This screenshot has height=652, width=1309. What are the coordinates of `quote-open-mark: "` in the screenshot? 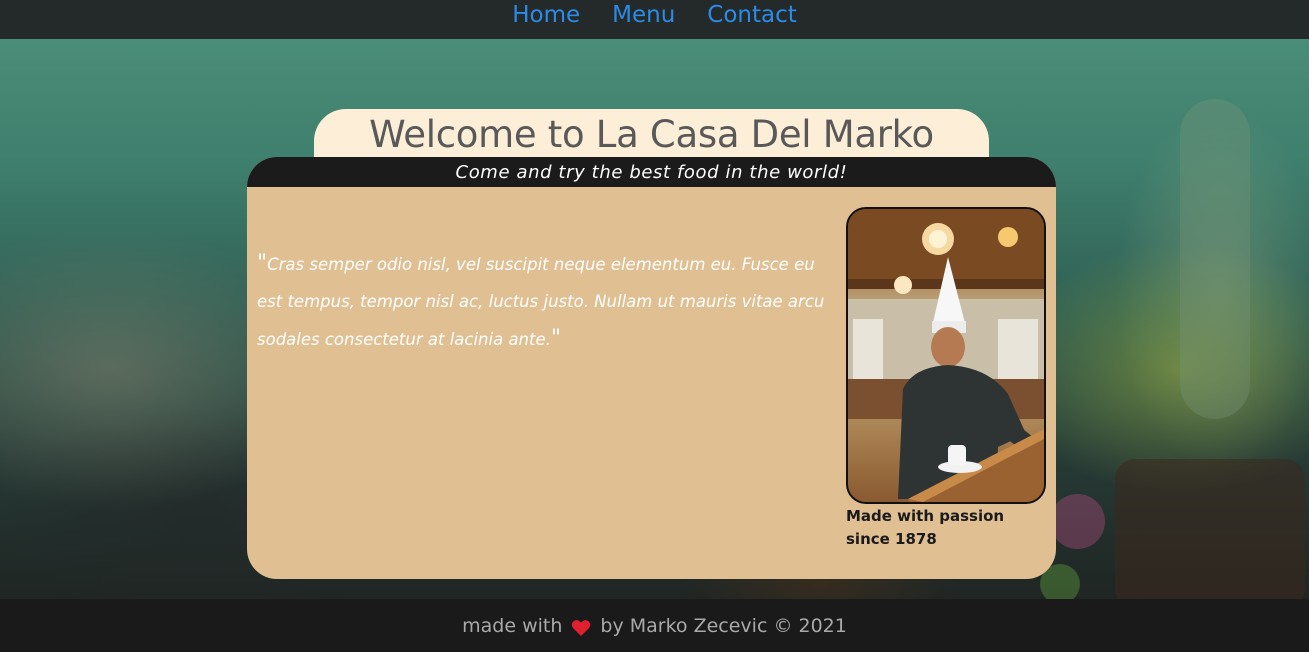 It's located at (262, 263).